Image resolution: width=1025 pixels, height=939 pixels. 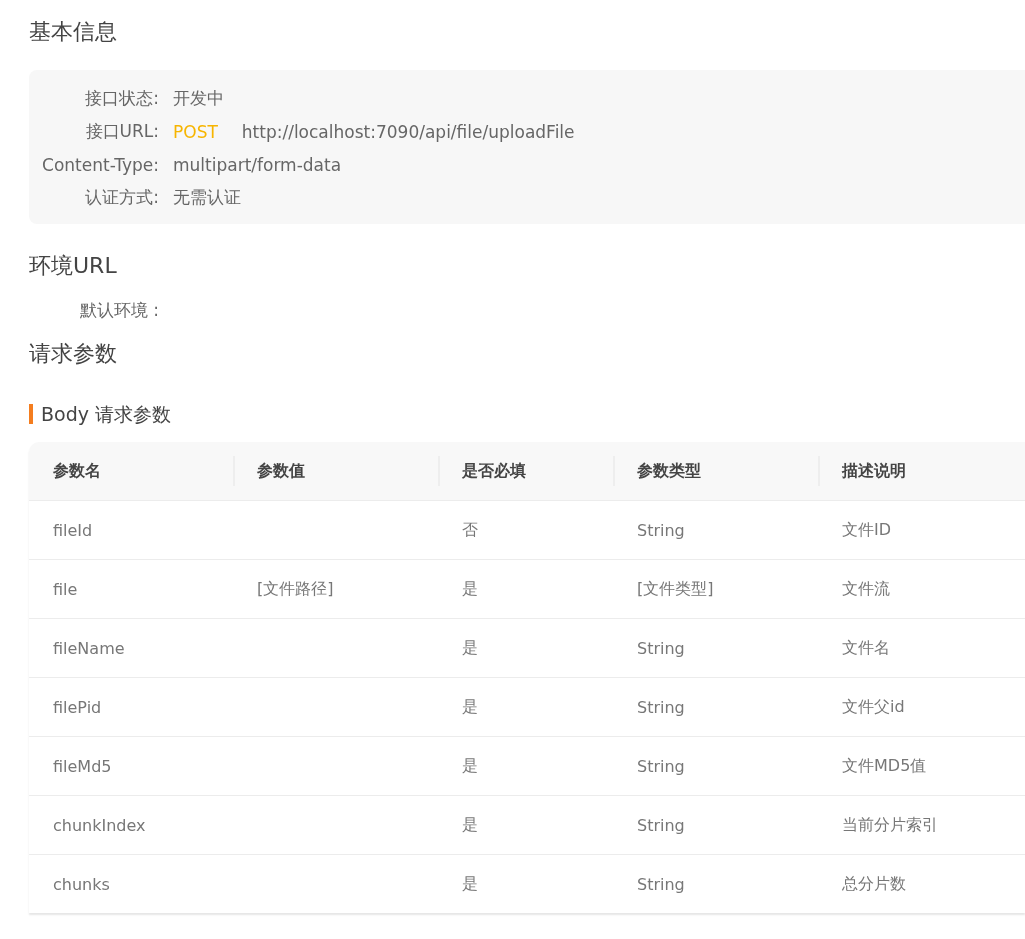 What do you see at coordinates (866, 648) in the screenshot?
I see `table-cell-text: 文件名` at bounding box center [866, 648].